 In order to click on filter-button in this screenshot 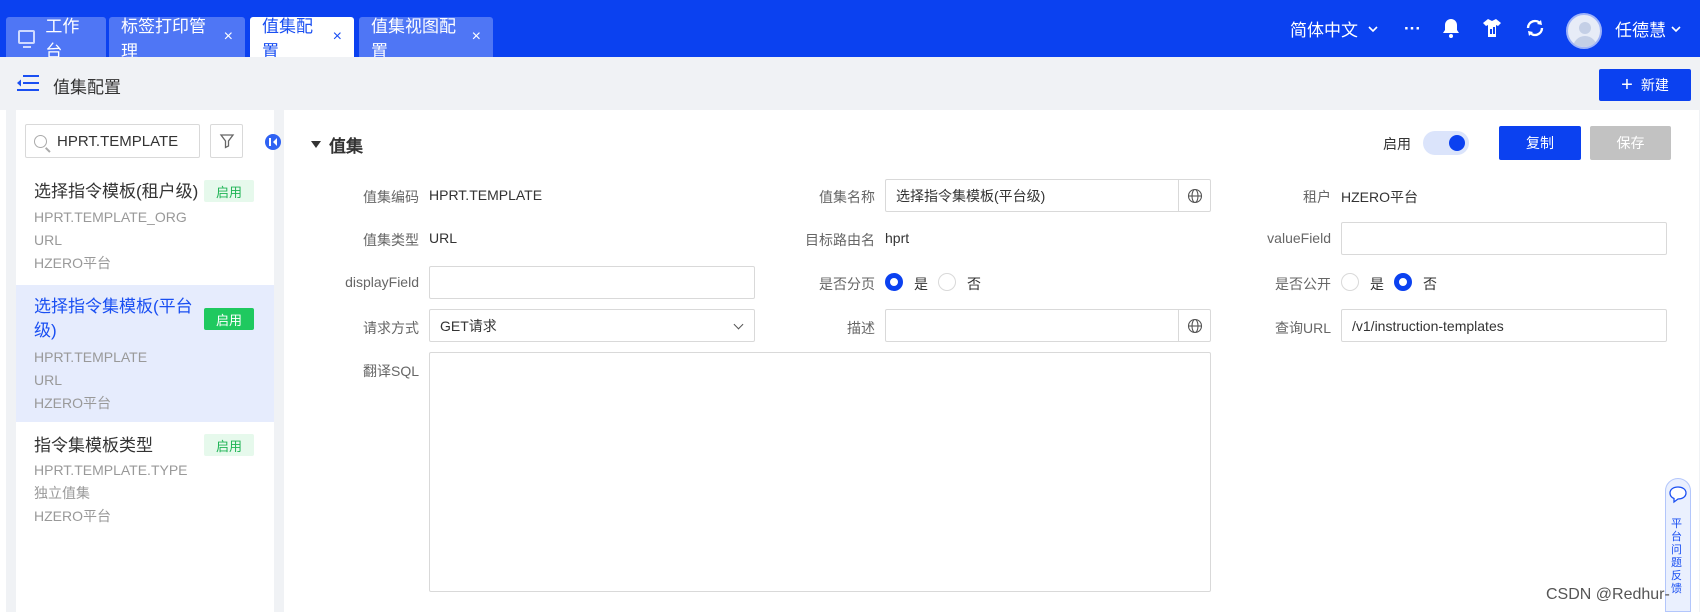, I will do `click(226, 141)`.